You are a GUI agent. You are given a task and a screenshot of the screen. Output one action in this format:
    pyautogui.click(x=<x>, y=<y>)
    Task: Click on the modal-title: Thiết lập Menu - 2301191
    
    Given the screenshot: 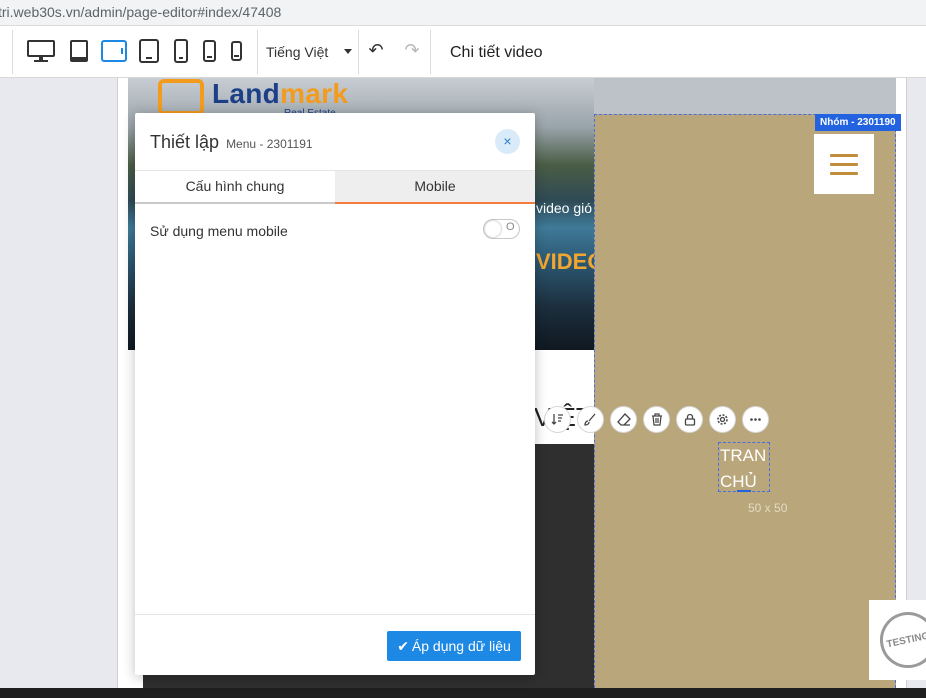 What is the action you would take?
    pyautogui.click(x=231, y=142)
    